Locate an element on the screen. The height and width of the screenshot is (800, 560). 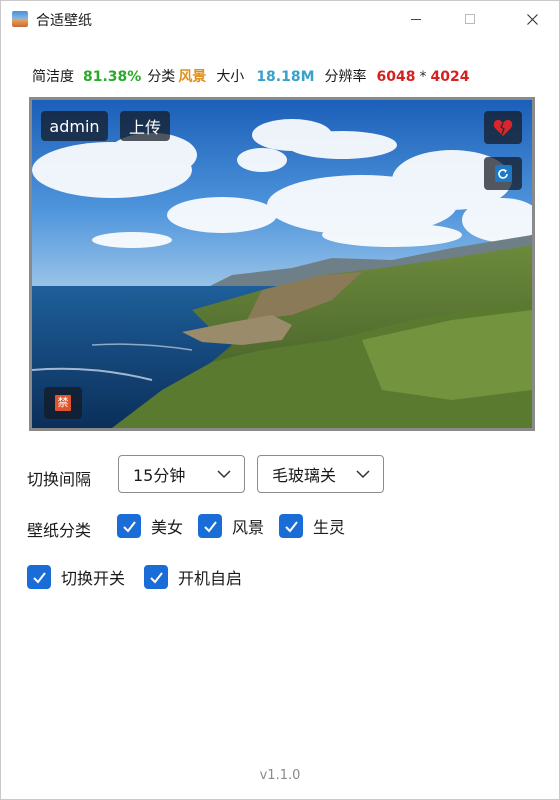
close-button is located at coordinates (532, 19).